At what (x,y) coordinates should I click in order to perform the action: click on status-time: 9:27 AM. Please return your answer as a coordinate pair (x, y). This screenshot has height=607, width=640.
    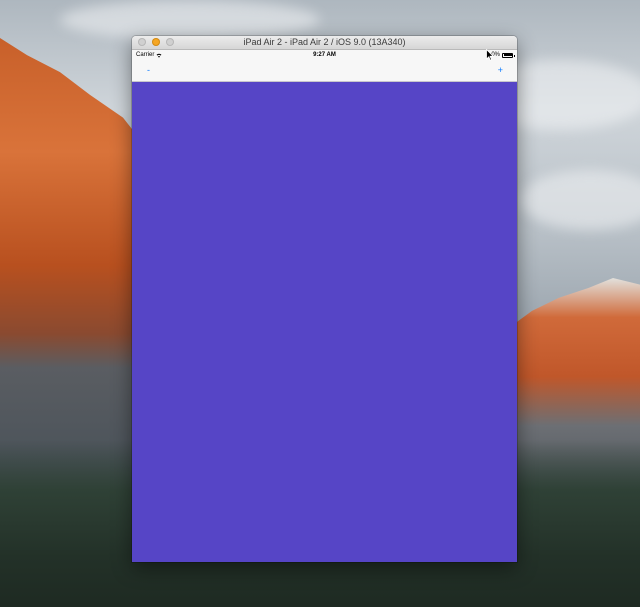
    Looking at the image, I should click on (324, 55).